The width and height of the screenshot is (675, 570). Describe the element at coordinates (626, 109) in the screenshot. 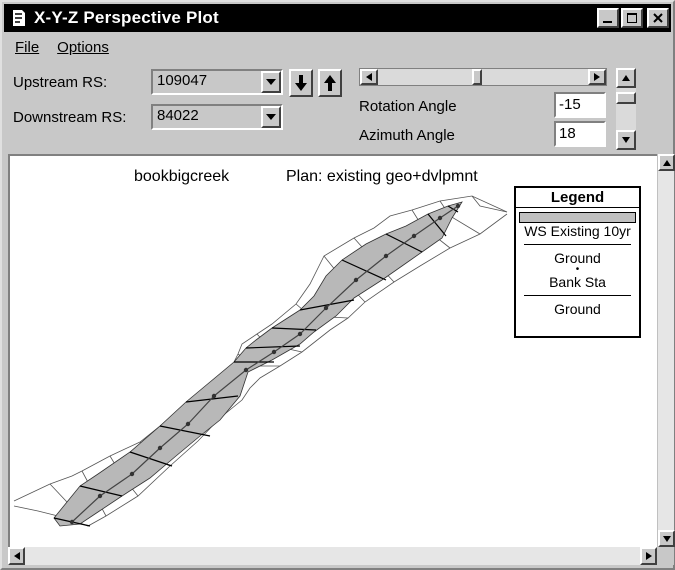

I see `azimuth-scrollbar` at that location.